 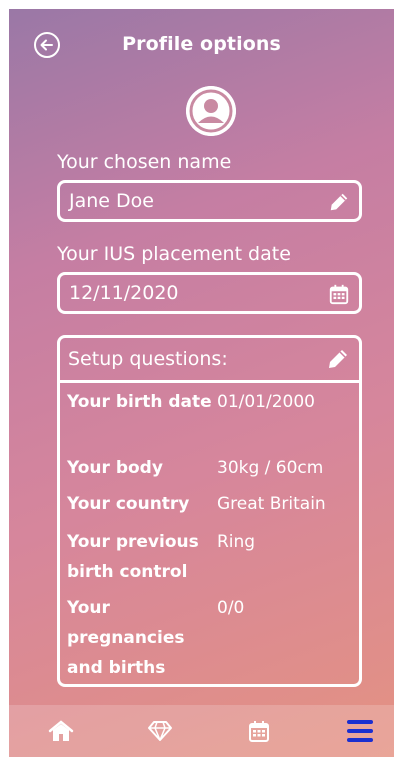 I want to click on setup-row-label: Your pregnancies and births, so click(x=126, y=638).